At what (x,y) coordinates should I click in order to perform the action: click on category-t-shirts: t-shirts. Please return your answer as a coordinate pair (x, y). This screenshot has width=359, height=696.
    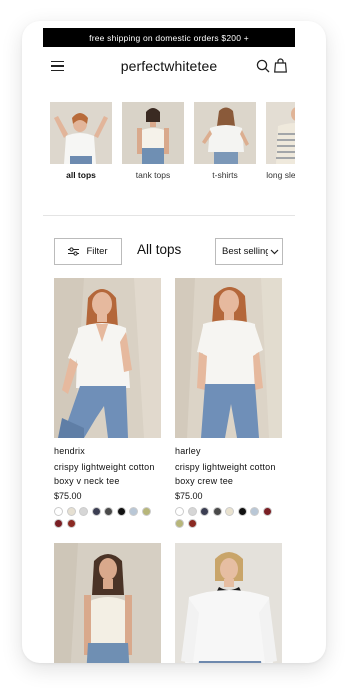
    Looking at the image, I should click on (225, 141).